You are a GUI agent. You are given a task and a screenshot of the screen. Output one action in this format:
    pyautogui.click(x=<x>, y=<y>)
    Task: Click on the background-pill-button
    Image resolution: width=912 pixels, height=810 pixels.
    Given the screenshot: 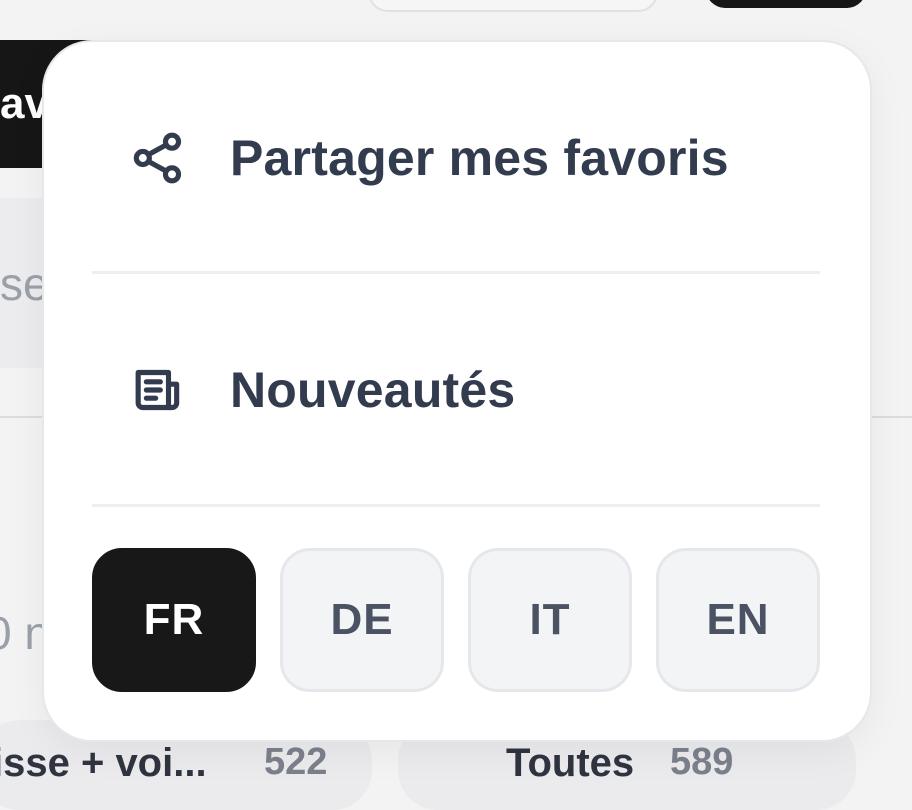 What is the action you would take?
    pyautogui.click(x=513, y=6)
    